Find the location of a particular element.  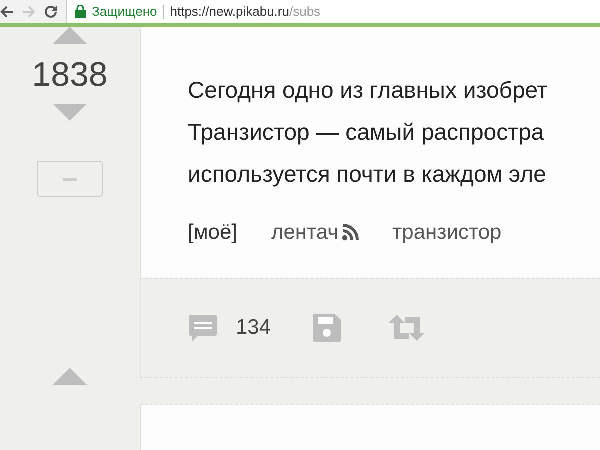

address-bar: Защищено https://new.pikabu.ru/subs is located at coordinates (333, 11).